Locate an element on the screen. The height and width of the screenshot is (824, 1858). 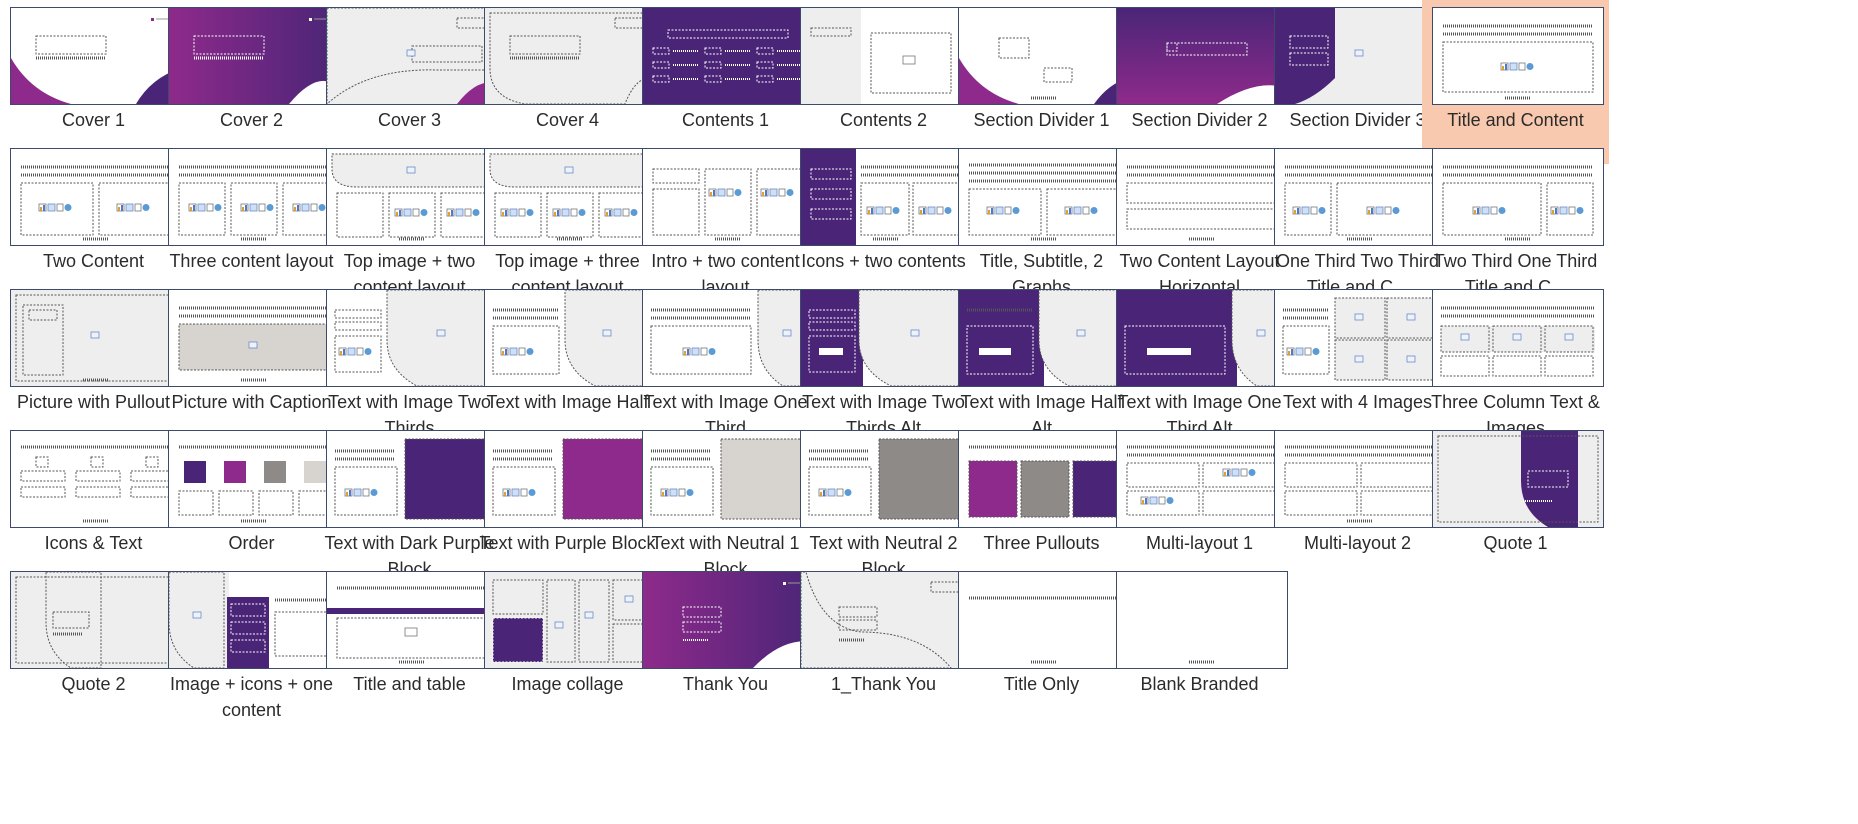
picture-pullout-thumbnail-icon is located at coordinates (96, 338).